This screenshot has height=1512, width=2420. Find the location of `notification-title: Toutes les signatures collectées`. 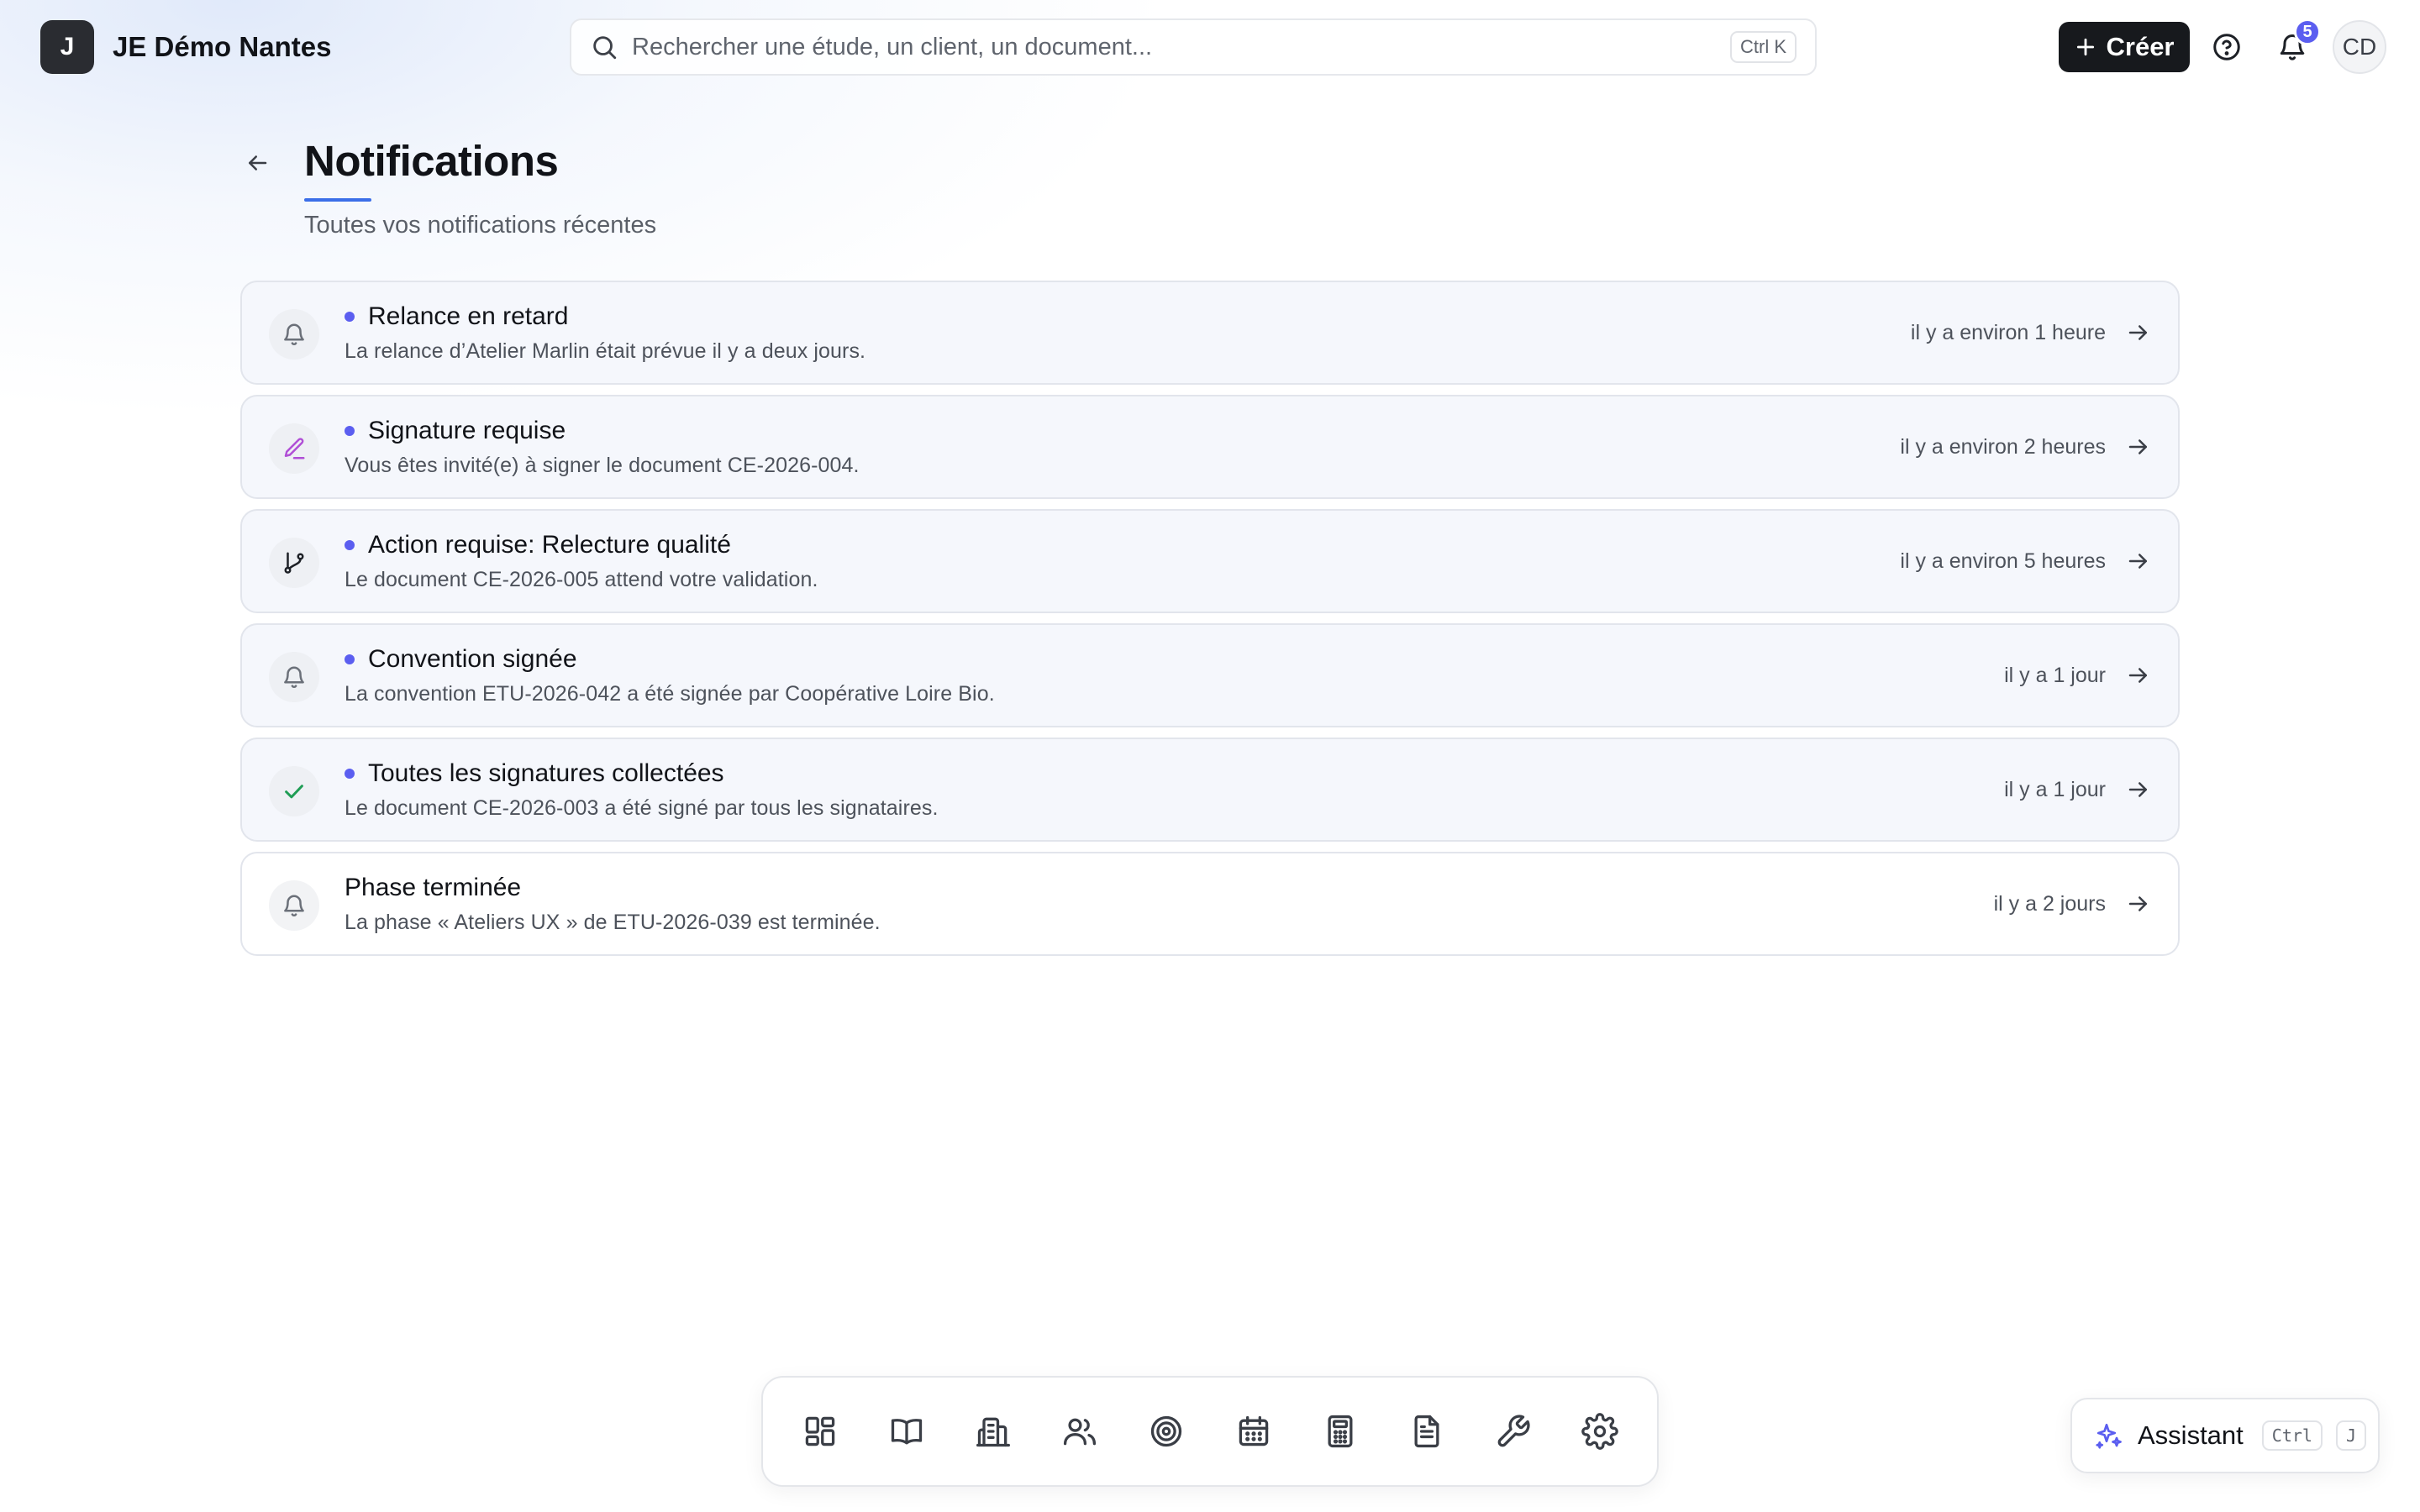

notification-title: Toutes les signatures collectées is located at coordinates (546, 773).